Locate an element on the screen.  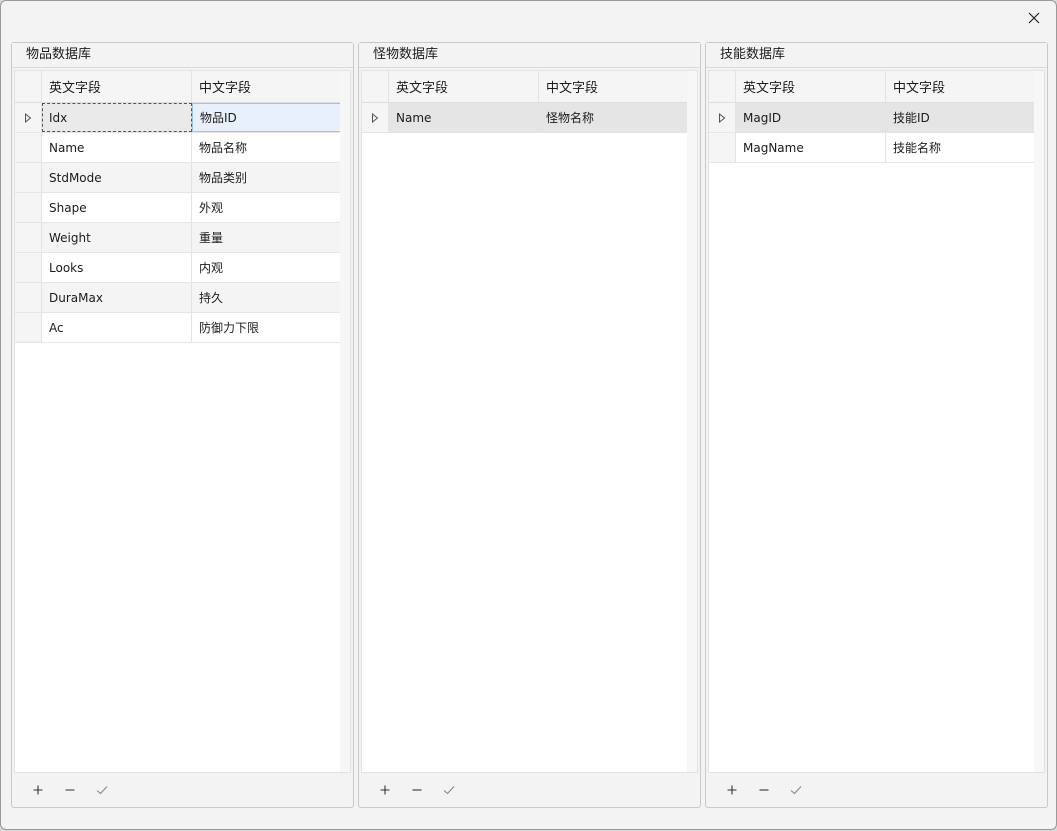
cell-english-field: Shape is located at coordinates (117, 207).